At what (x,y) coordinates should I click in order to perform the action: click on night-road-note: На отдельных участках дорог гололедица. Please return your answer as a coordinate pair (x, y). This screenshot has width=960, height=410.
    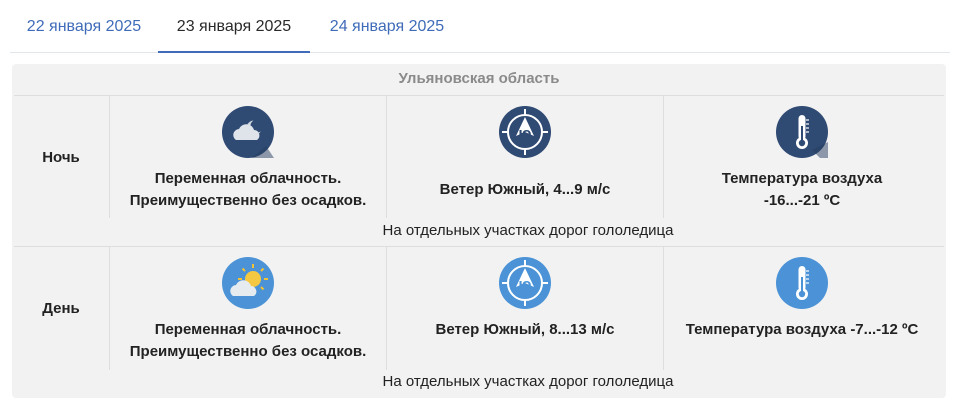
    Looking at the image, I should click on (528, 230).